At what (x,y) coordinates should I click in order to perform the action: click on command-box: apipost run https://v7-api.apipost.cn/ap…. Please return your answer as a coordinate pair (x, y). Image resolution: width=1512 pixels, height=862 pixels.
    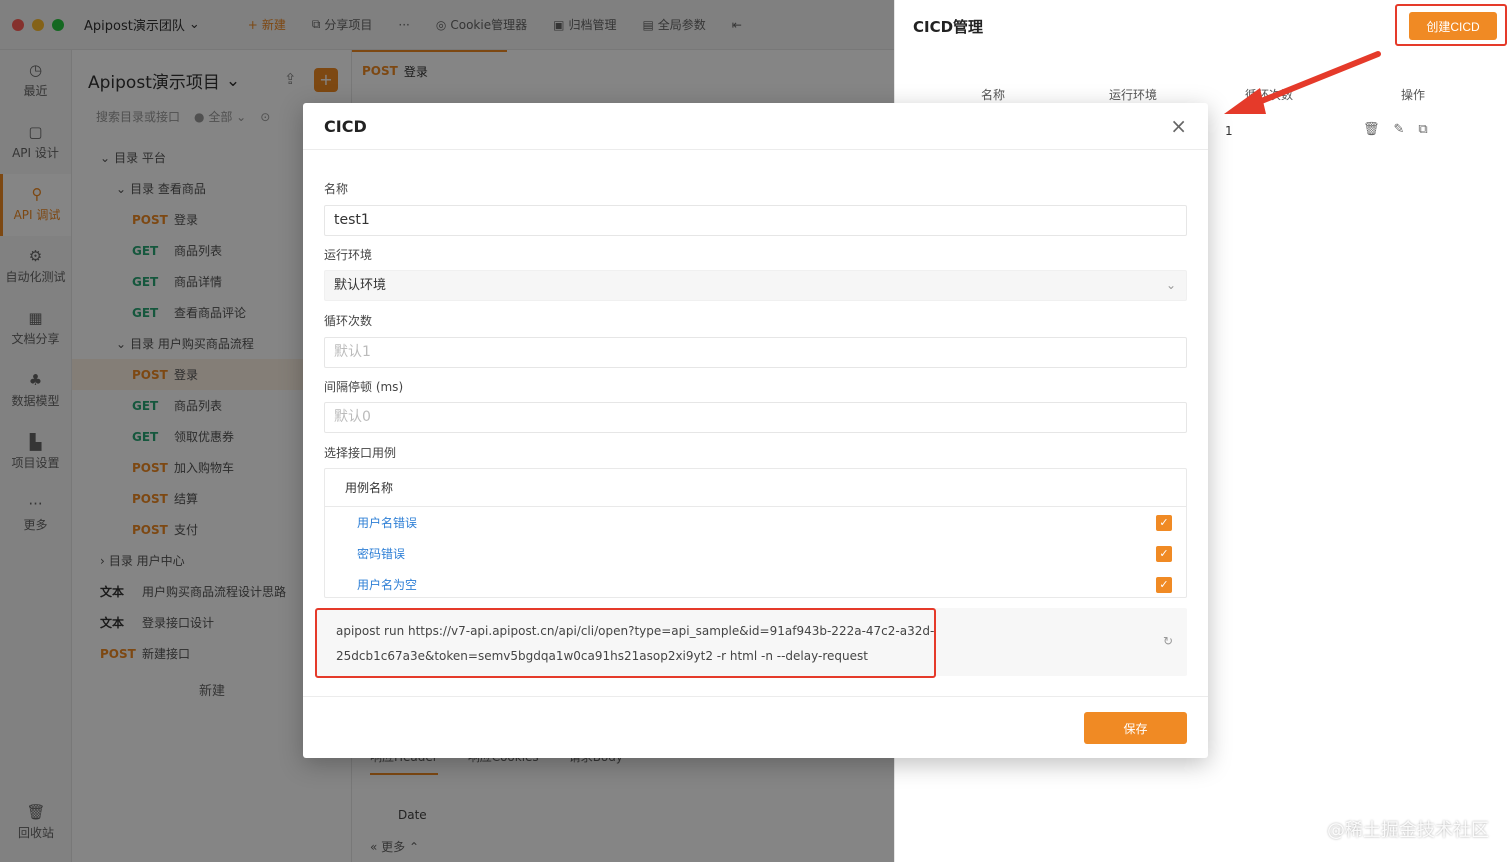
    Looking at the image, I should click on (751, 643).